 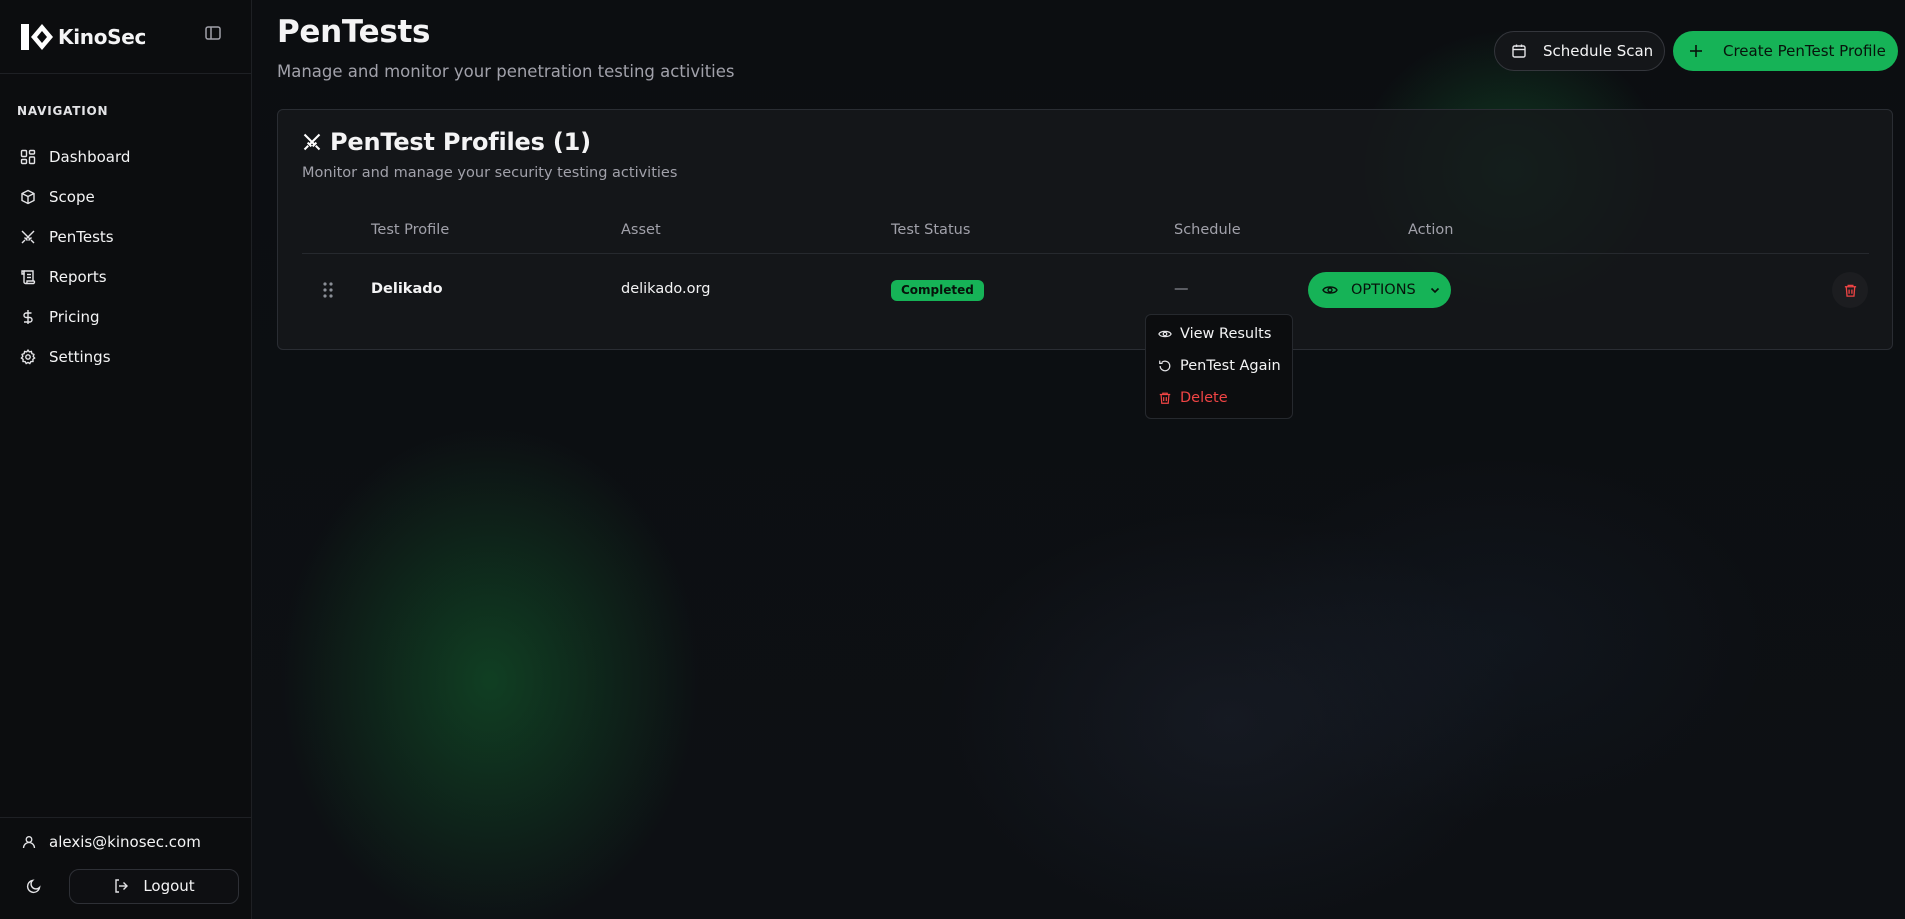 What do you see at coordinates (328, 290) in the screenshot?
I see `drag-handle-icon` at bounding box center [328, 290].